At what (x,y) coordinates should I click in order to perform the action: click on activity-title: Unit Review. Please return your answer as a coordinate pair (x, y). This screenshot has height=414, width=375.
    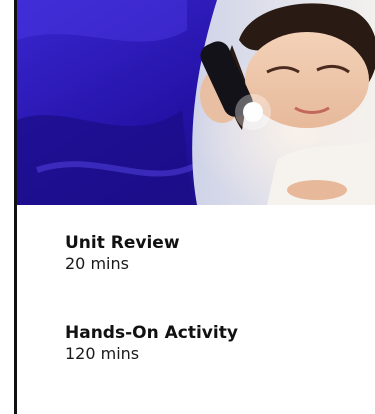
    Looking at the image, I should click on (122, 243).